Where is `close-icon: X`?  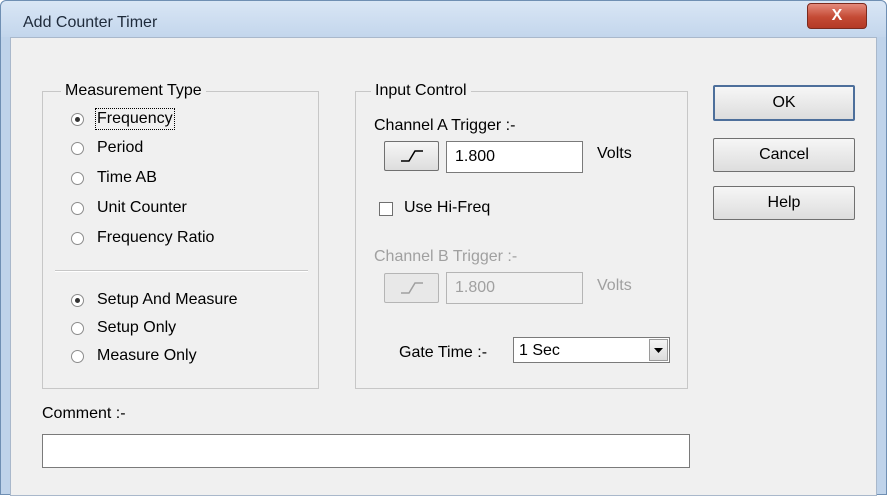
close-icon: X is located at coordinates (837, 15).